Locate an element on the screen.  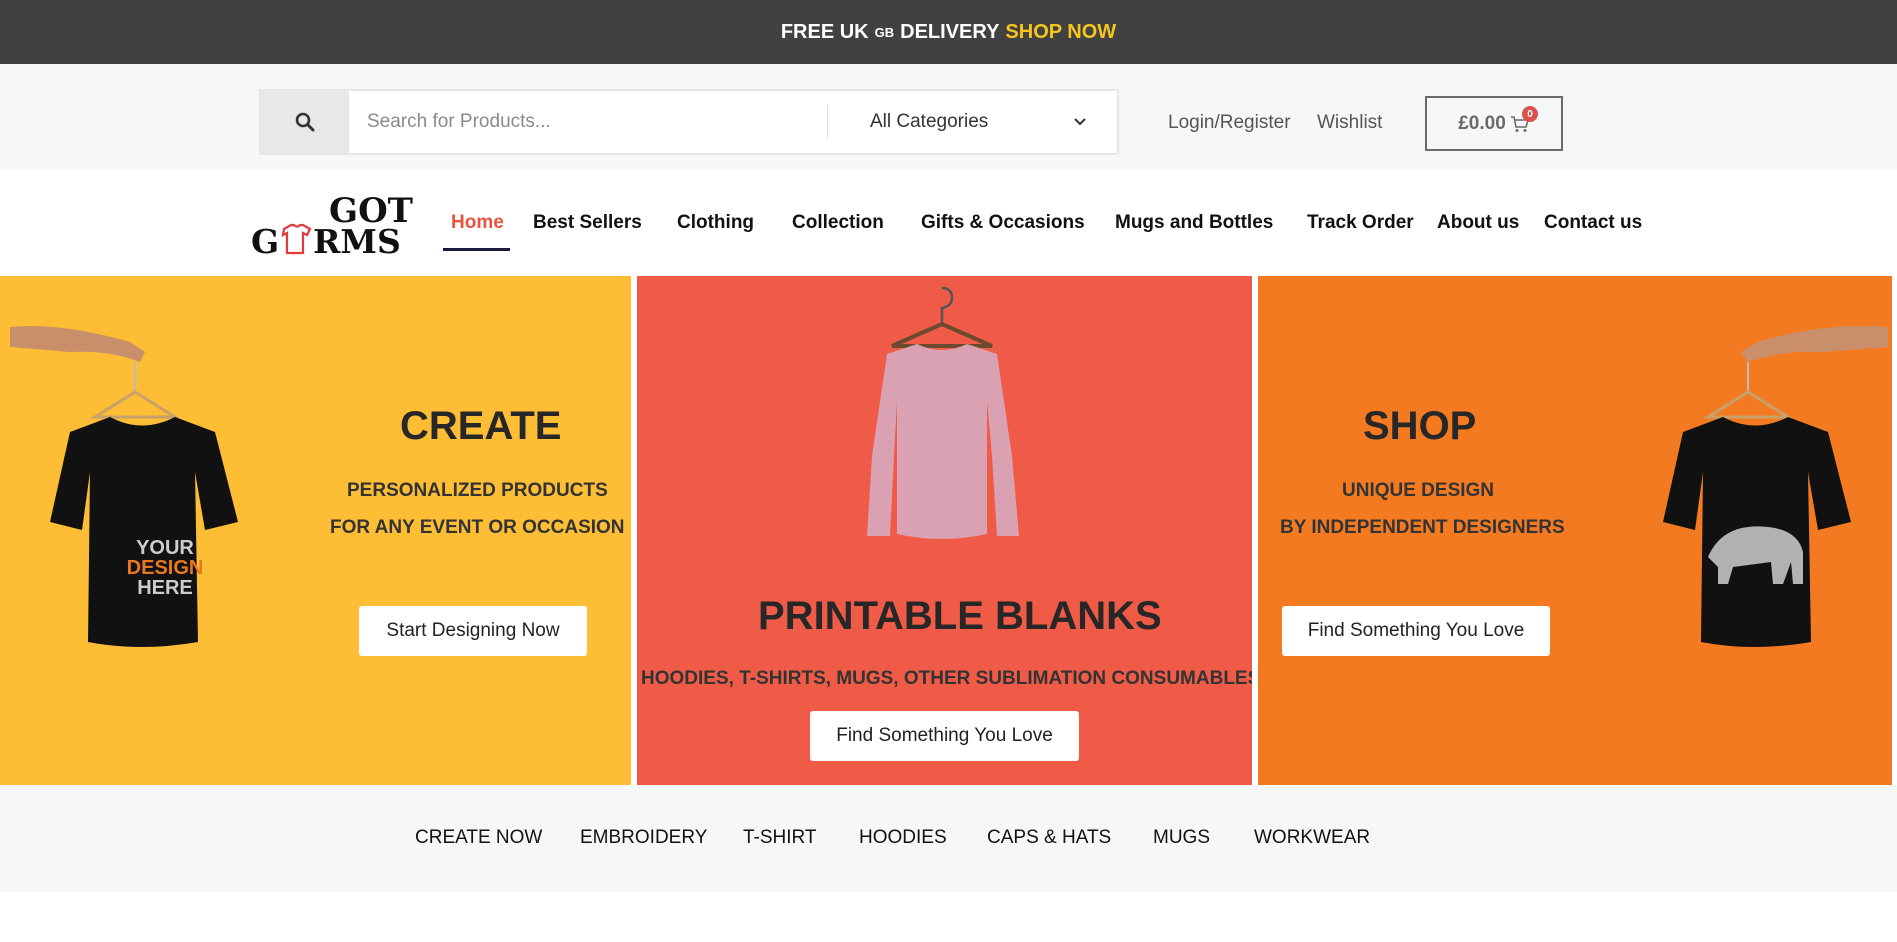
category-t-shirt: T-SHIRT is located at coordinates (780, 838).